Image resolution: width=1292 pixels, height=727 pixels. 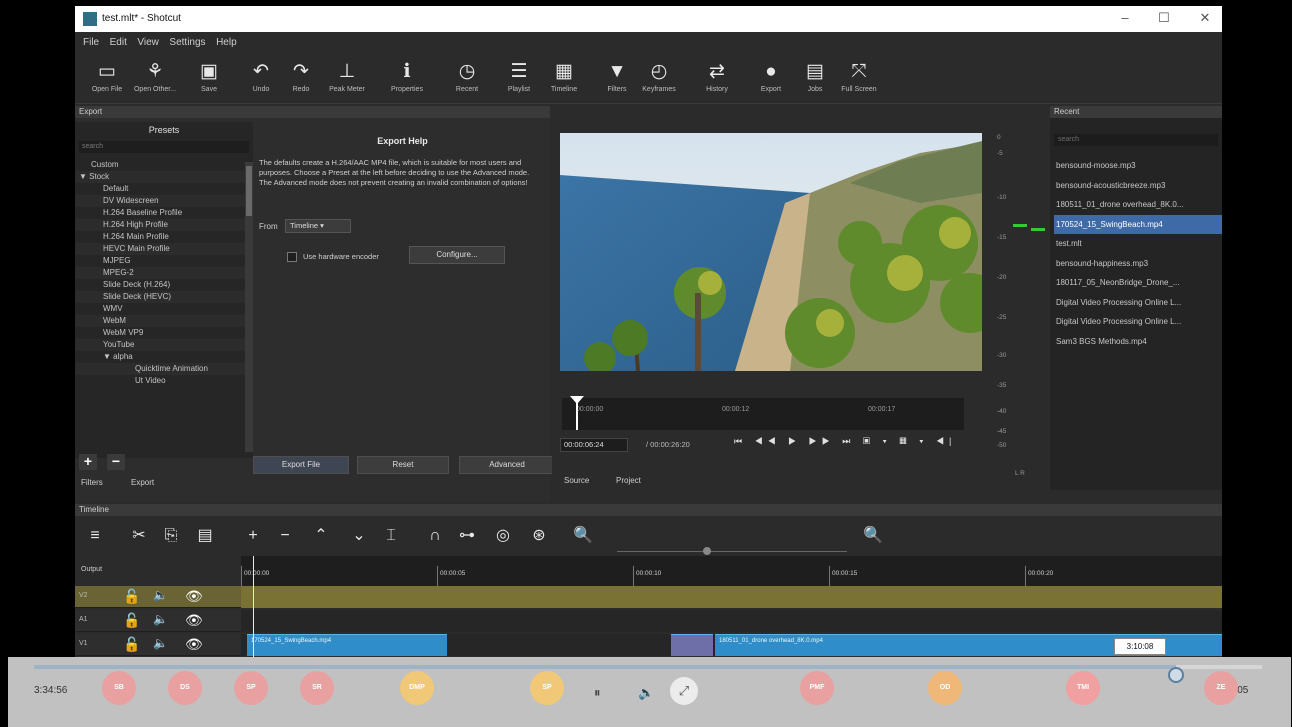 I want to click on preset-item: WebM VP9, so click(x=164, y=333).